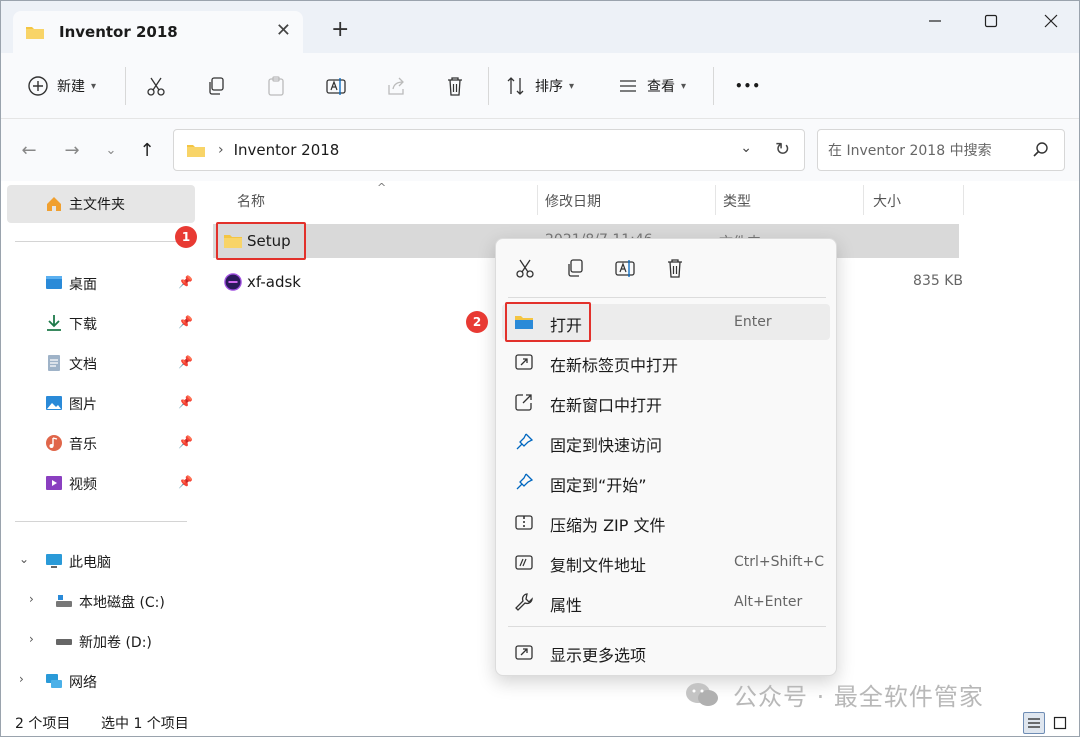  Describe the element at coordinates (99, 403) in the screenshot. I see `sidebar-item-pictures: 图片 📌` at that location.